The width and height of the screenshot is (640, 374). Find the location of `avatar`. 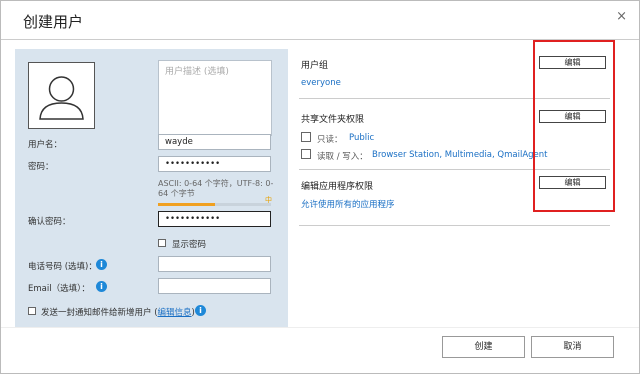

avatar is located at coordinates (61, 95).